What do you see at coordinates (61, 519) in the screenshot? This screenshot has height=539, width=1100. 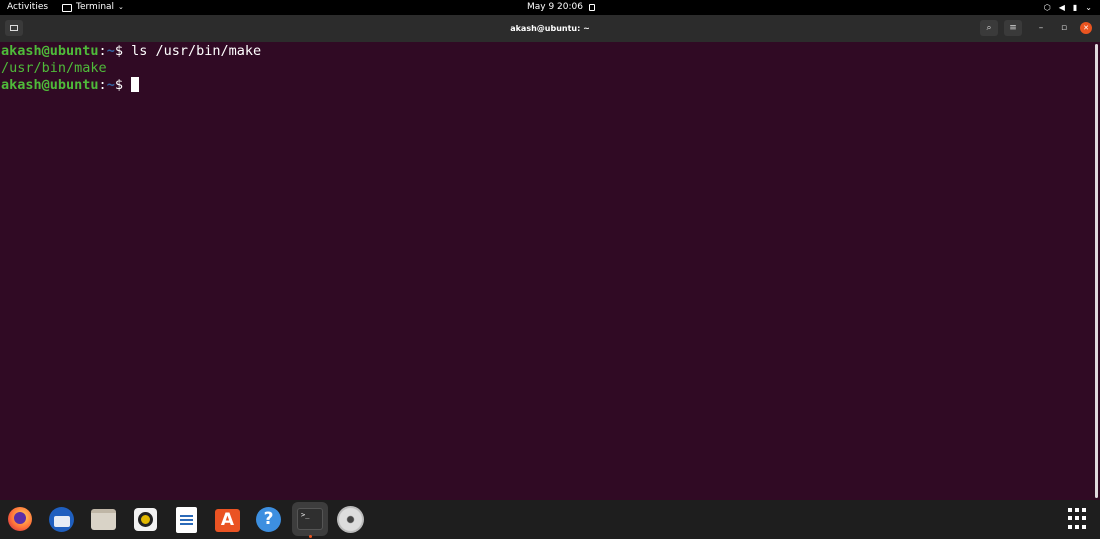 I see `thunderbird-icon` at bounding box center [61, 519].